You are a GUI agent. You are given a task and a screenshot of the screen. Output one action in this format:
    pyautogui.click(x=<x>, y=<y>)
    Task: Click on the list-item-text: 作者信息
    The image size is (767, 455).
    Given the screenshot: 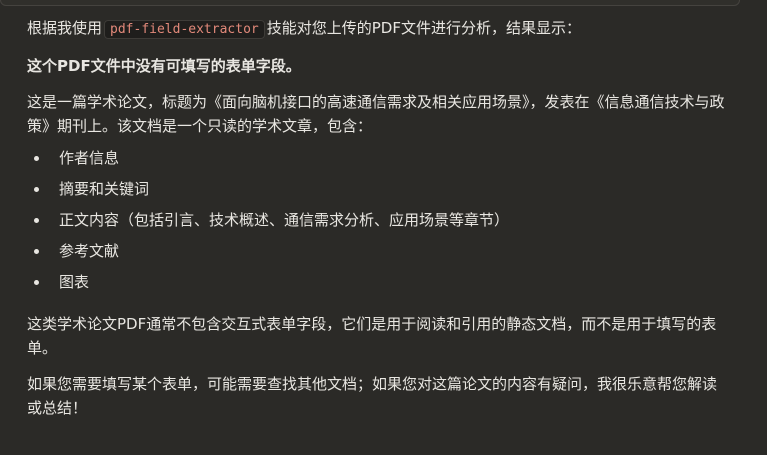 What is the action you would take?
    pyautogui.click(x=89, y=158)
    